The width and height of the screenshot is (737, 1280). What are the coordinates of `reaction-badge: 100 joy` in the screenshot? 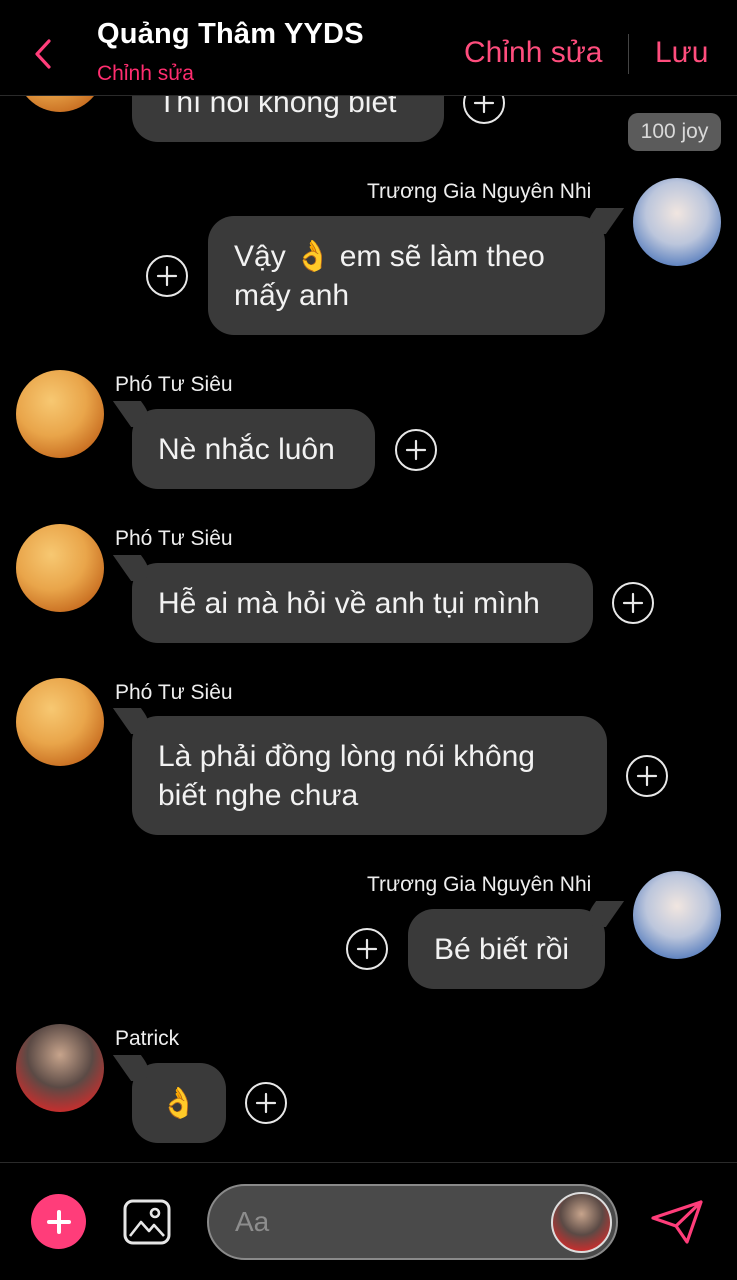 It's located at (674, 132).